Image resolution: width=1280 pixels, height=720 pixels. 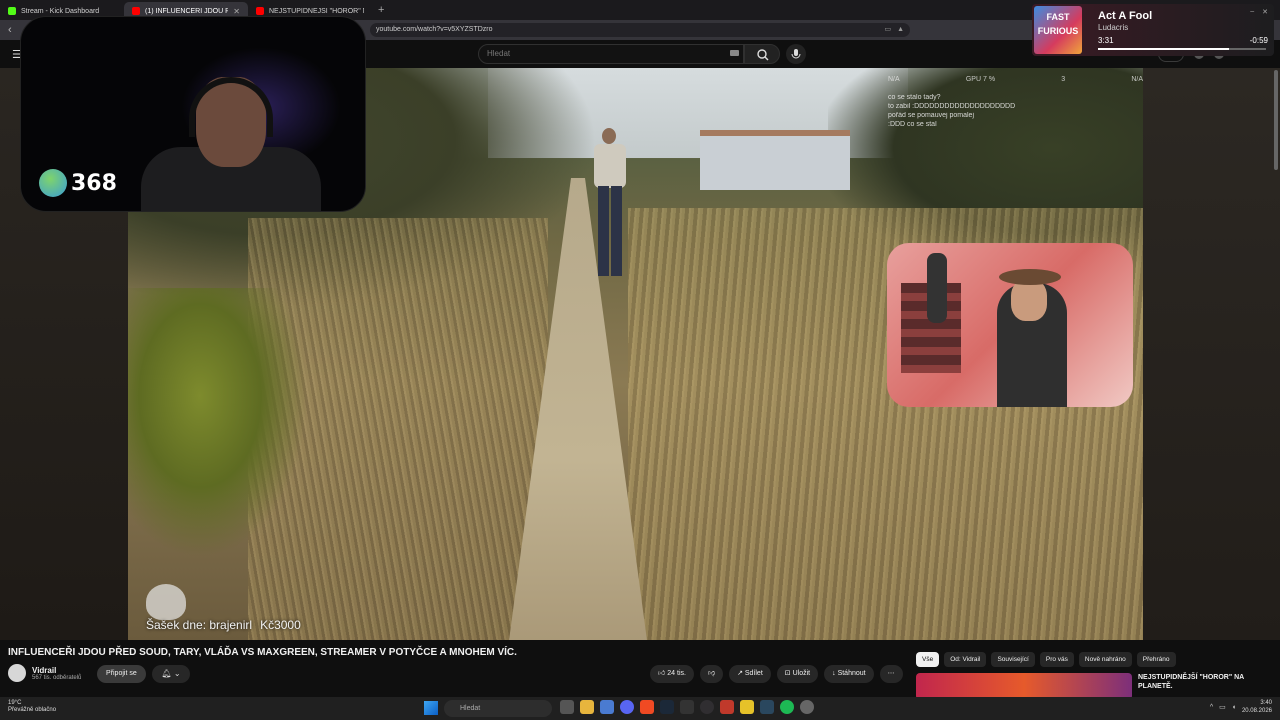 I want to click on clock: 3:40 20.08.2026, so click(x=1257, y=707).